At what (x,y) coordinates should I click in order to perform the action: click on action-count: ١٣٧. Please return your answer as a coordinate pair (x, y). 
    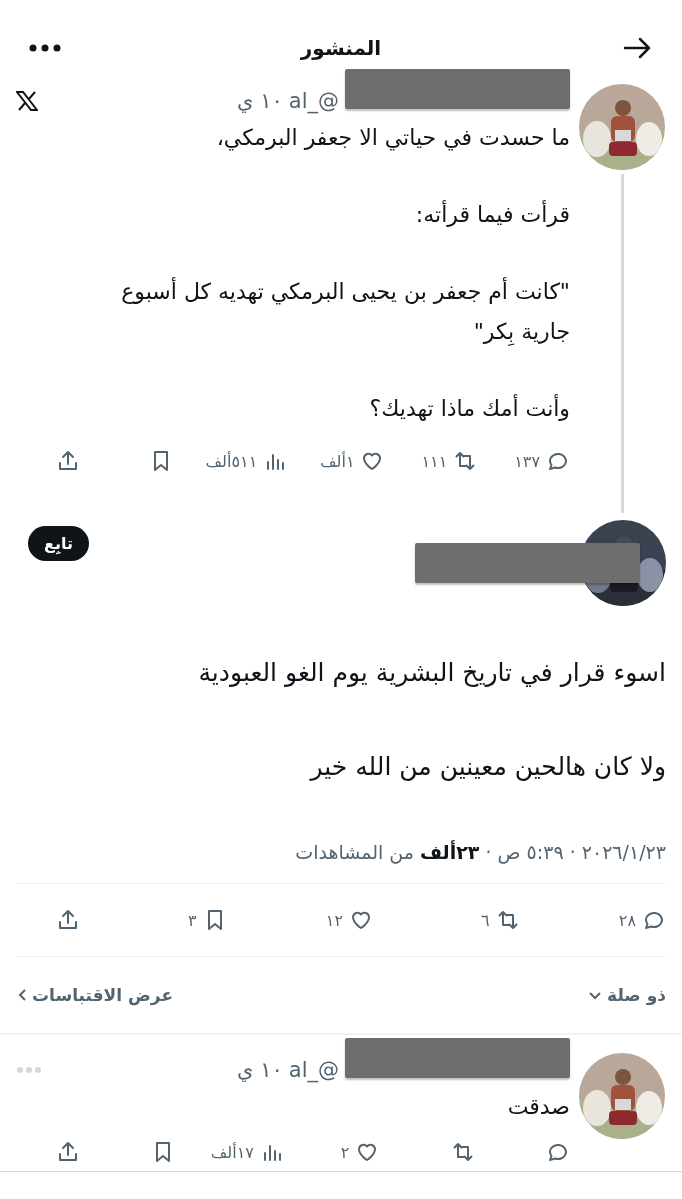
    Looking at the image, I should click on (527, 461).